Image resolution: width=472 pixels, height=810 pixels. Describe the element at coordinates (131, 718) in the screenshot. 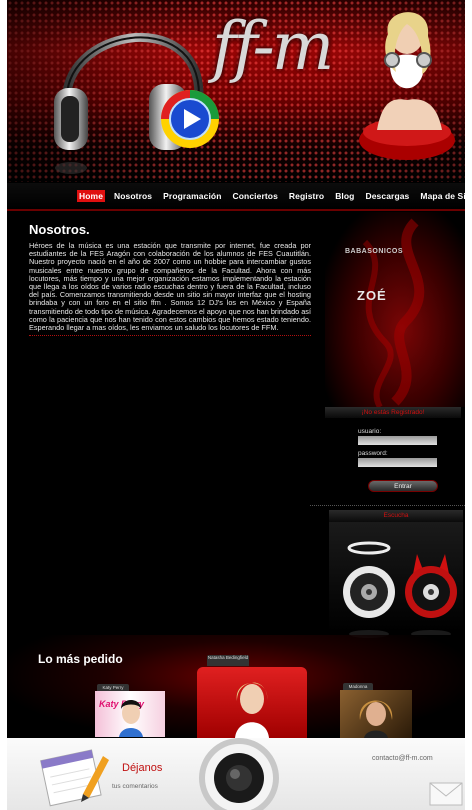

I see `katy-perry-photo` at that location.